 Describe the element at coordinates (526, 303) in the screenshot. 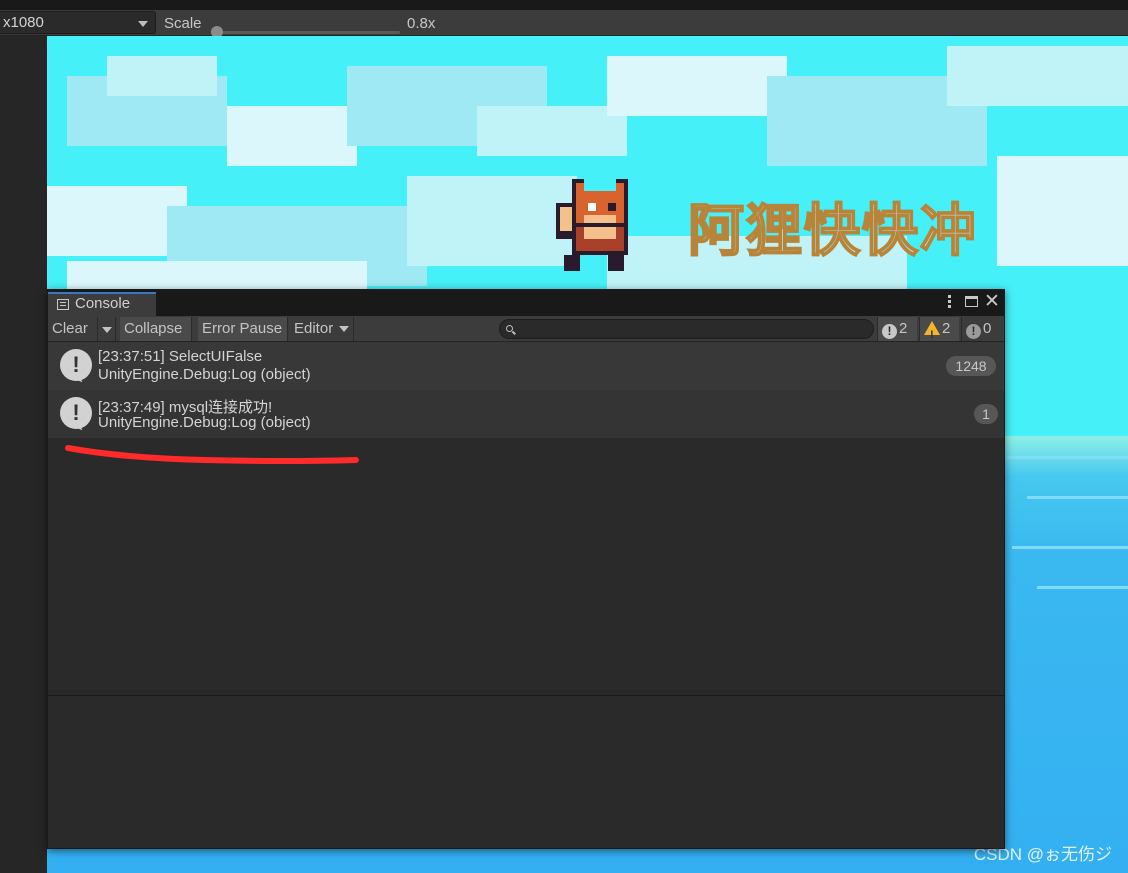

I see `console-header: Console ✕` at that location.